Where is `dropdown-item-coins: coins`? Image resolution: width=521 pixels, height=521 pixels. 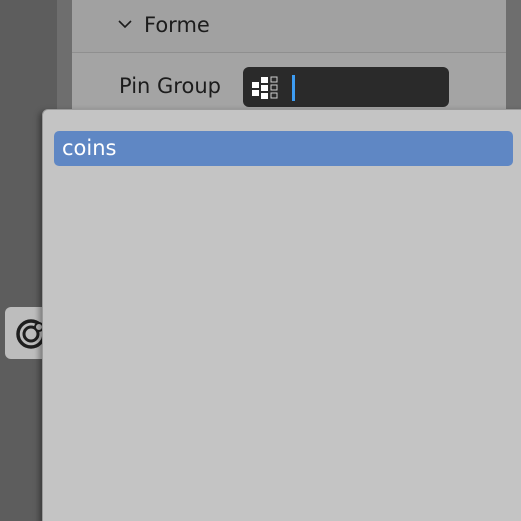 dropdown-item-coins: coins is located at coordinates (283, 148).